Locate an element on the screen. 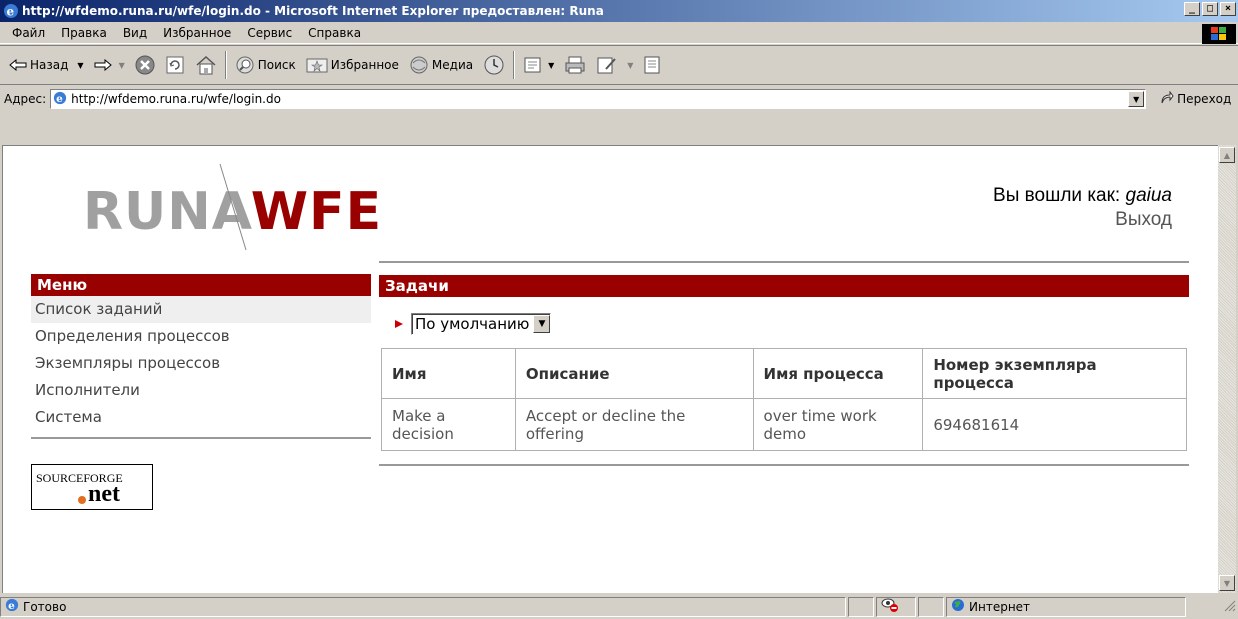 The height and width of the screenshot is (619, 1238). discuss-button is located at coordinates (652, 65).